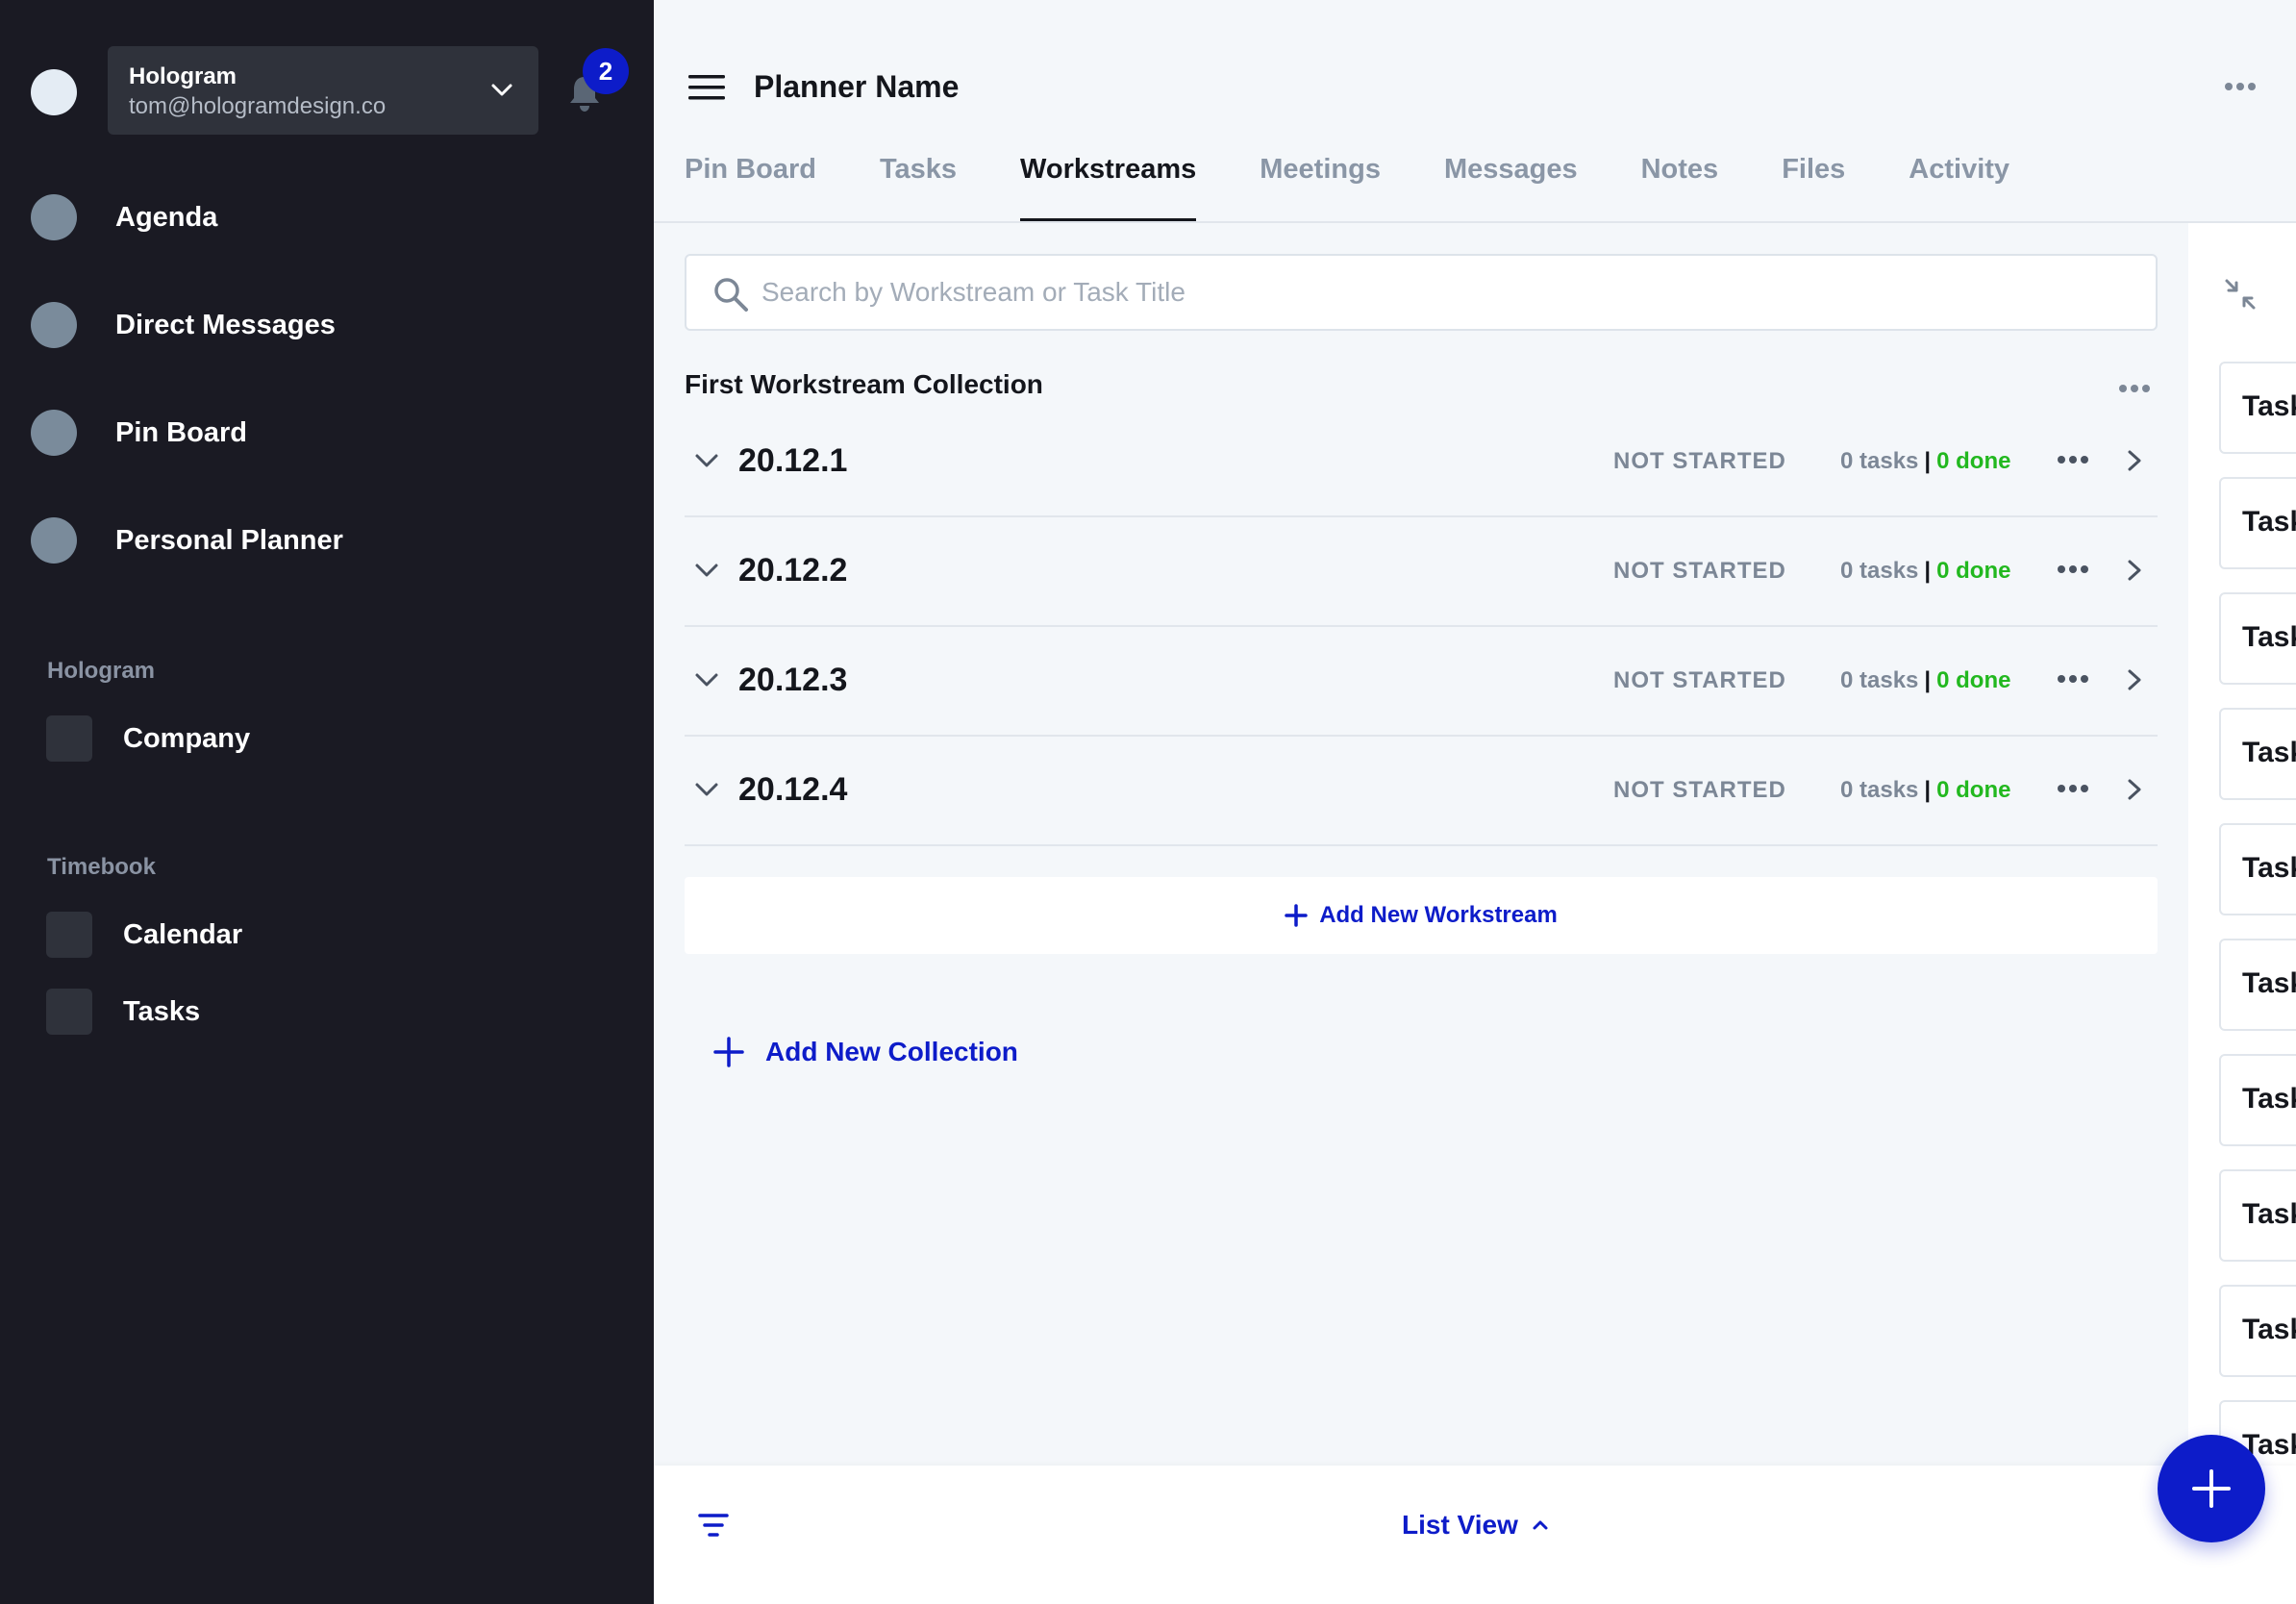 This screenshot has height=1604, width=2296. What do you see at coordinates (793, 570) in the screenshot?
I see `workstream-name: 20.12.2` at bounding box center [793, 570].